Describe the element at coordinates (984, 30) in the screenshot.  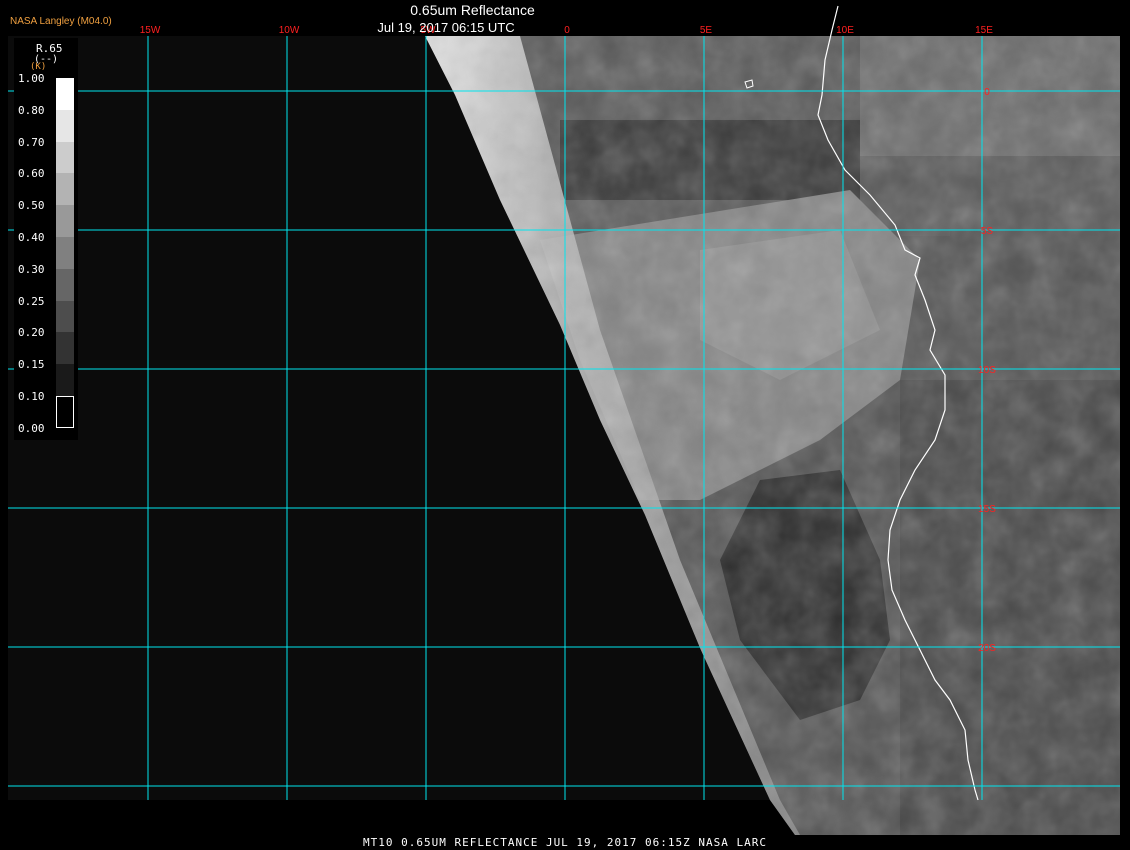
I see `longitude-label: 15E` at that location.